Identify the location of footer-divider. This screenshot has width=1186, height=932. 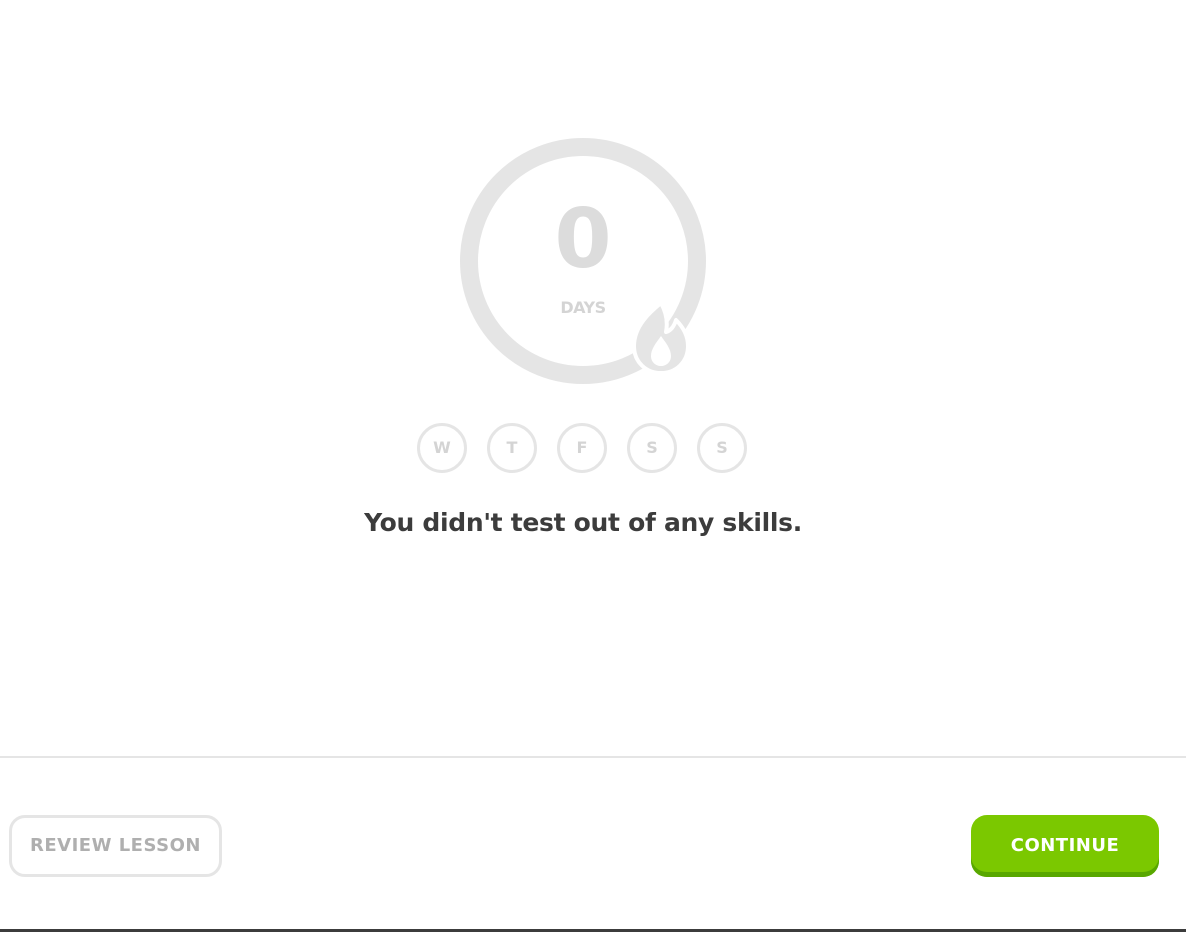
(593, 757).